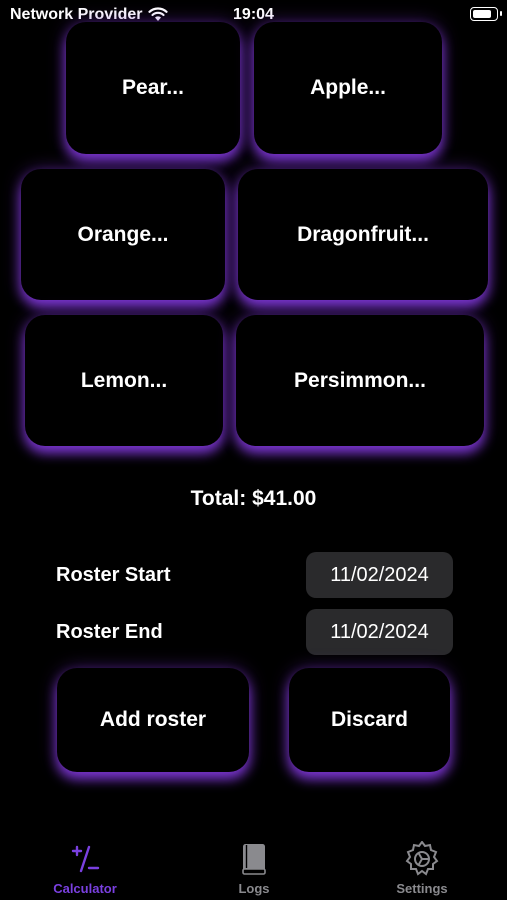 Image resolution: width=507 pixels, height=900 pixels. What do you see at coordinates (253, 498) in the screenshot?
I see `total-amount: Total: $41.00` at bounding box center [253, 498].